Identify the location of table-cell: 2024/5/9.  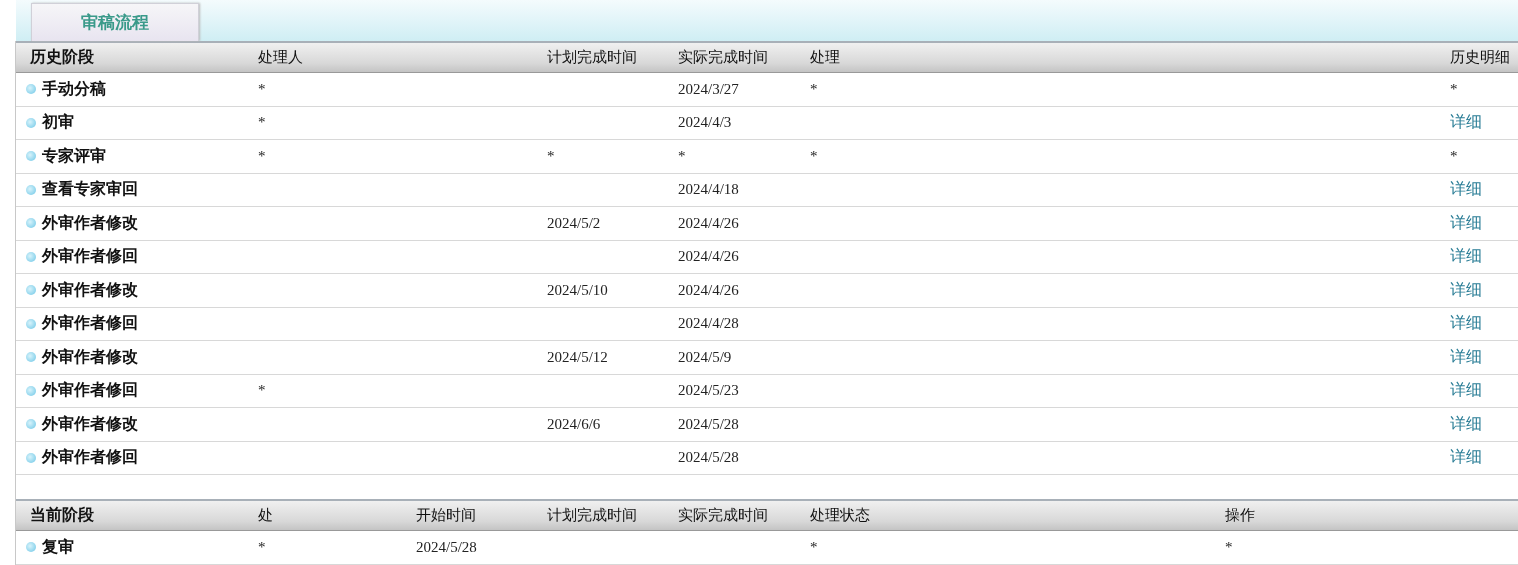
(705, 356).